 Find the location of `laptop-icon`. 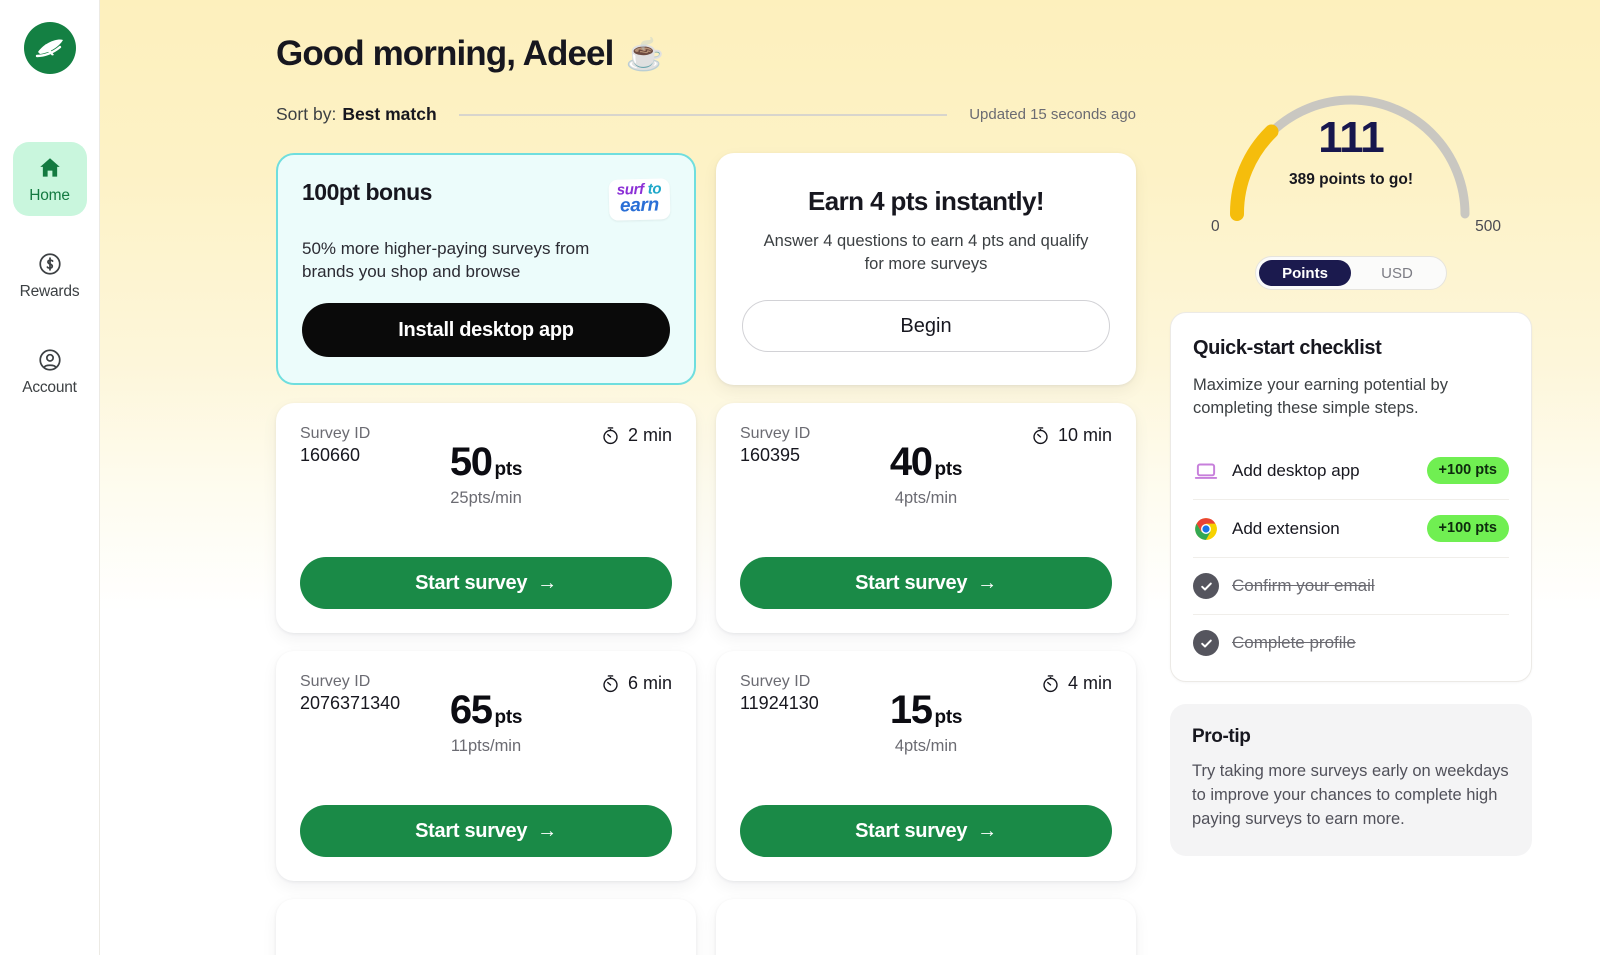

laptop-icon is located at coordinates (1206, 471).